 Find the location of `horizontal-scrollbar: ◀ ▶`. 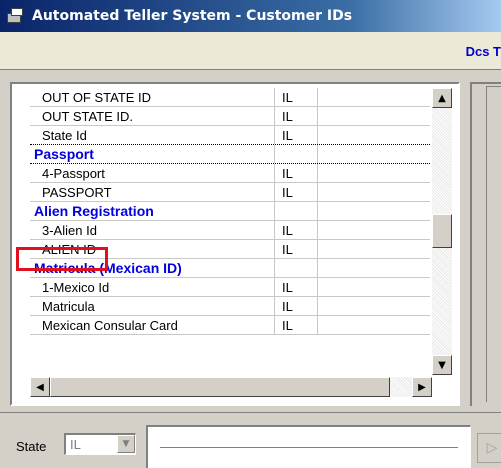

horizontal-scrollbar: ◀ ▶ is located at coordinates (231, 387).